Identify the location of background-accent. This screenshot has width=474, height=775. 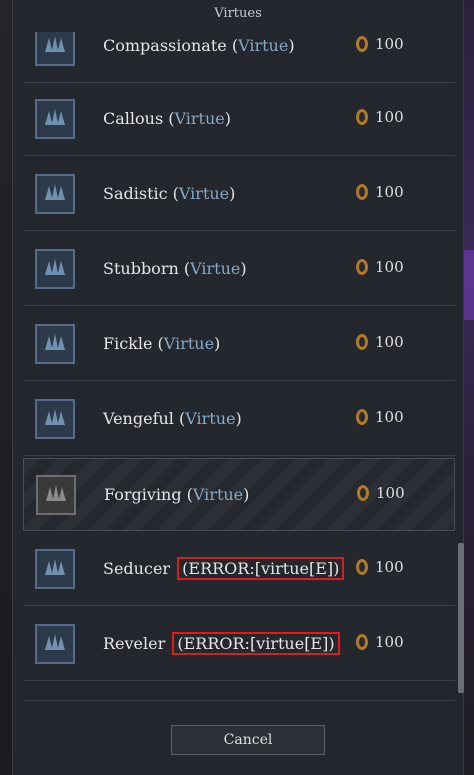
(469, 285).